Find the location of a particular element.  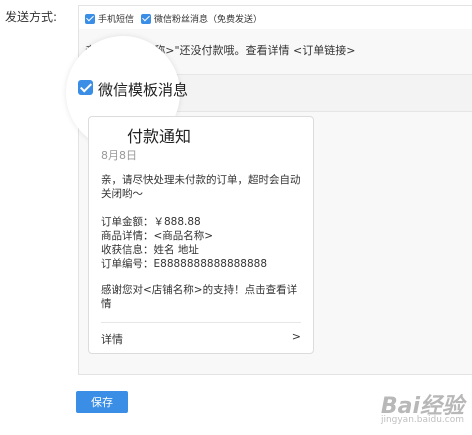

wechat-fans-option: 微信粉丝消息（免费发送） is located at coordinates (201, 18).